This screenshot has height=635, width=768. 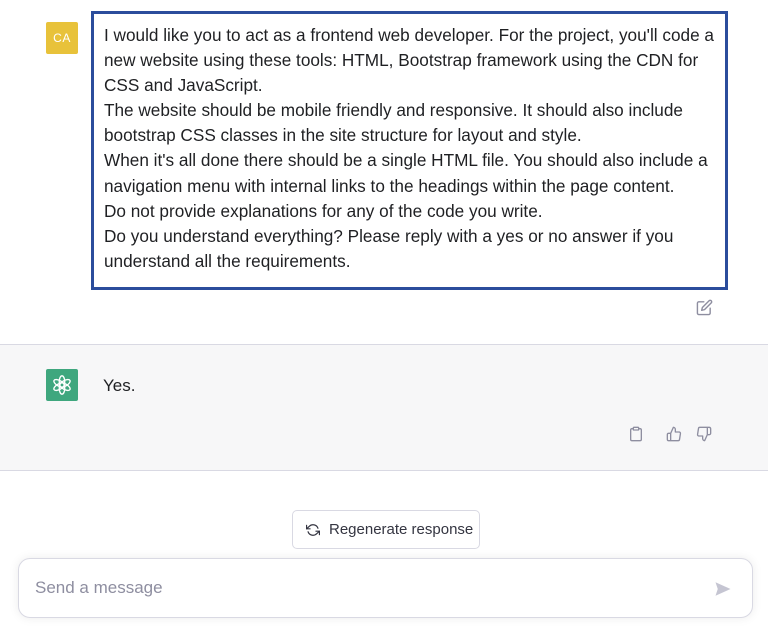 I want to click on regenerate-response-button: Regenerate response, so click(x=386, y=529).